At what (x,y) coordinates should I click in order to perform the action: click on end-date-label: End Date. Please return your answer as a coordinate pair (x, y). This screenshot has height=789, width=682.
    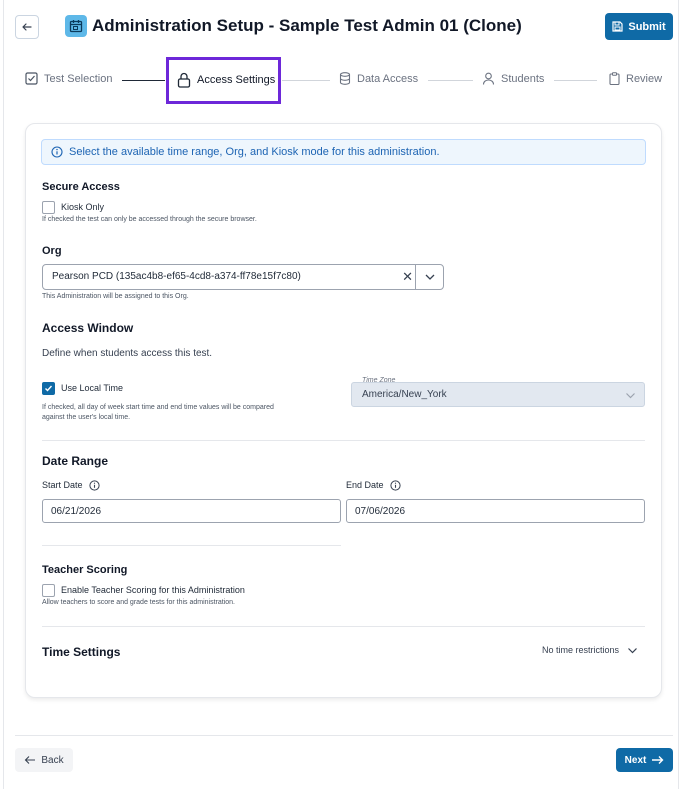
    Looking at the image, I should click on (365, 485).